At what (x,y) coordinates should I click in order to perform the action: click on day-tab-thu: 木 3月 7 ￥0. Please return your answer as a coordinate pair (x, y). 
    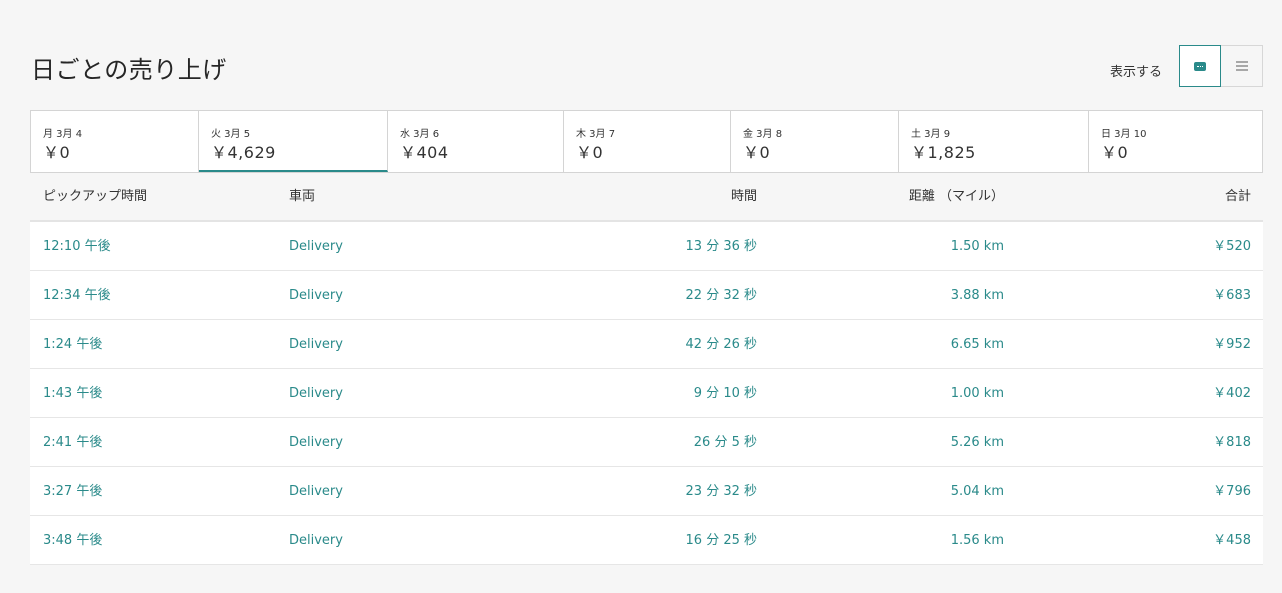
    Looking at the image, I should click on (647, 141).